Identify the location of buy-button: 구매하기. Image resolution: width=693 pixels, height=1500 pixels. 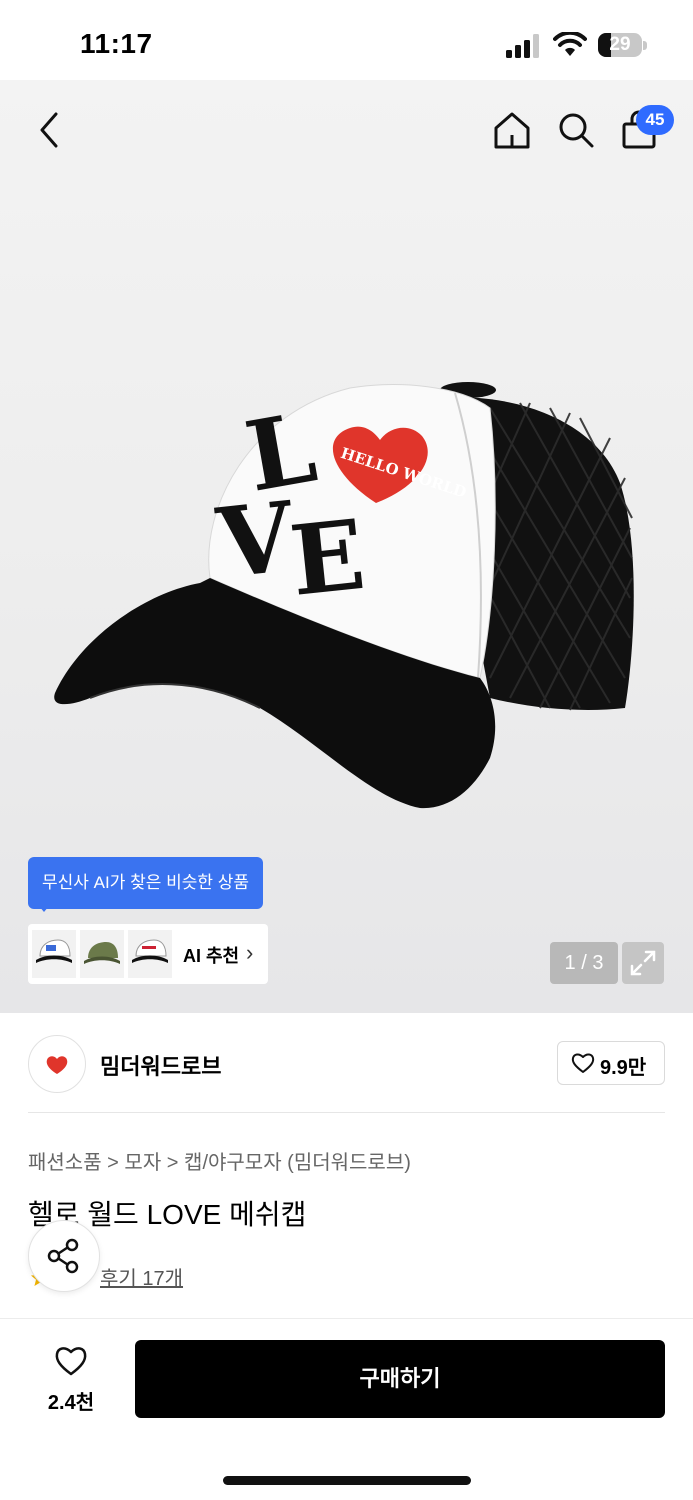
(400, 1379).